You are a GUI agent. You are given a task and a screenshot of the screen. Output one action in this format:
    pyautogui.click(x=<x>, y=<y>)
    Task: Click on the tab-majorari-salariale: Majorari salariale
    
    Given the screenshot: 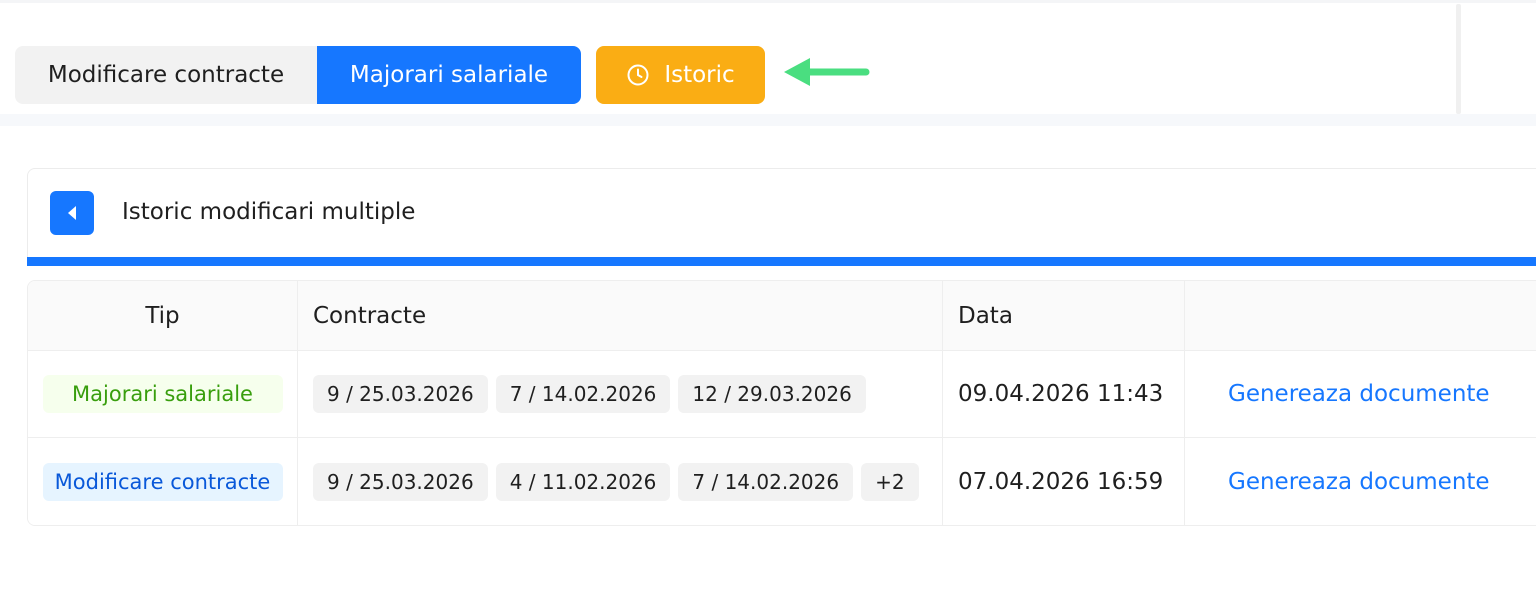 What is the action you would take?
    pyautogui.click(x=449, y=75)
    